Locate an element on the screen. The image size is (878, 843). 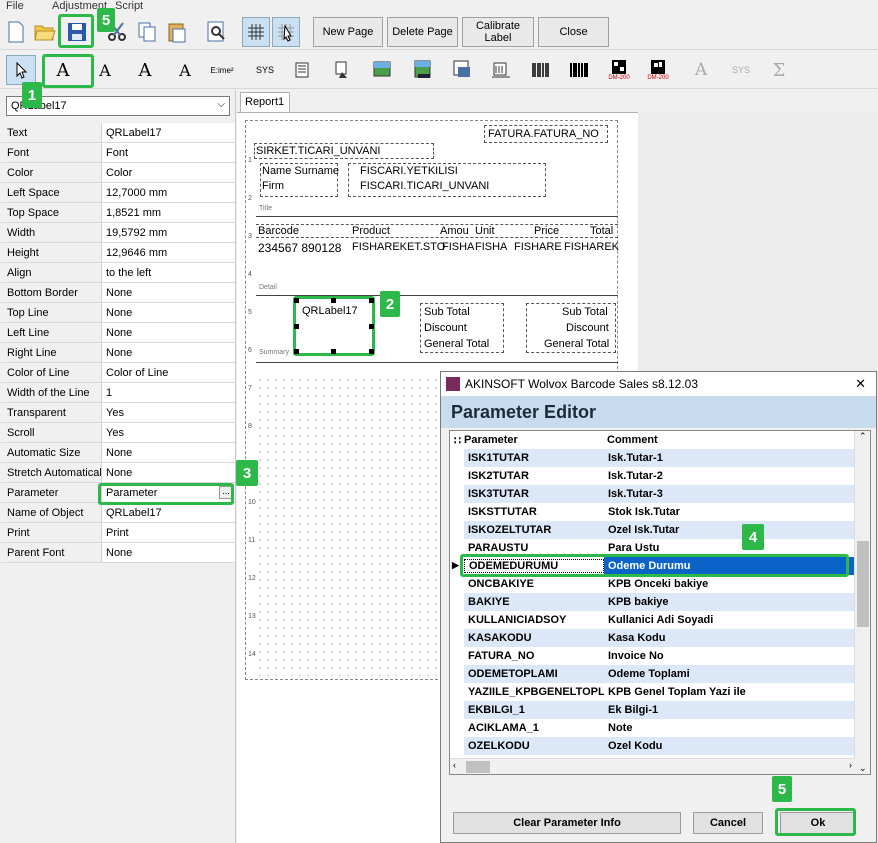
copy-button is located at coordinates (147, 32).